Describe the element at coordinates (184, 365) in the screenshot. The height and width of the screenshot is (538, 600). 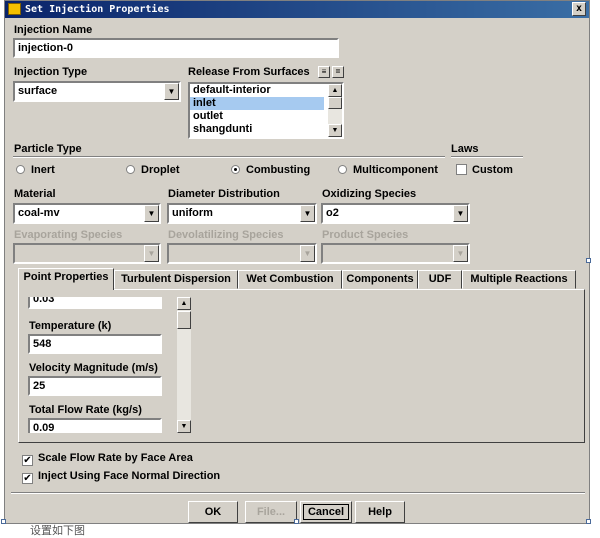
I see `point-properties-scrollbar: ▲ ▼` at that location.